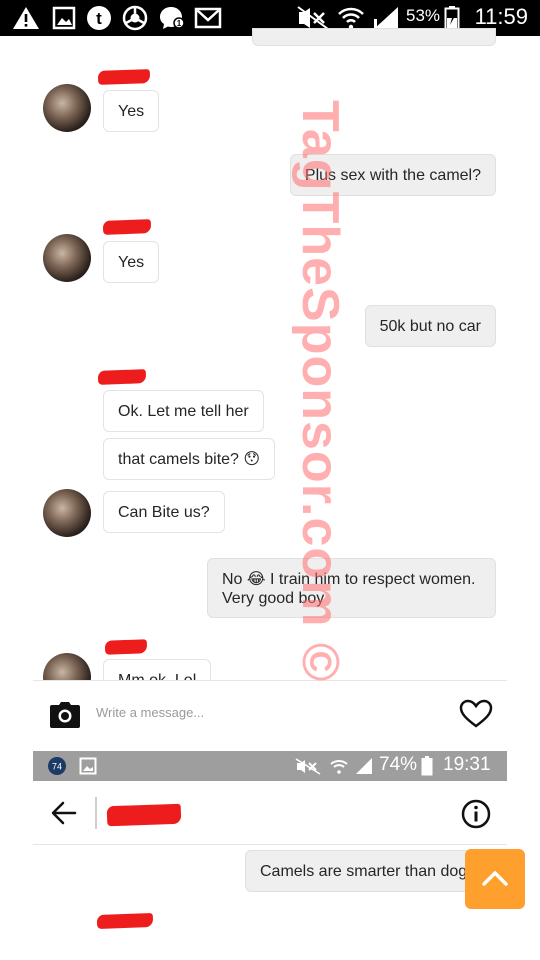 The width and height of the screenshot is (540, 960). What do you see at coordinates (501, 16) in the screenshot?
I see `status-time: 11:59` at bounding box center [501, 16].